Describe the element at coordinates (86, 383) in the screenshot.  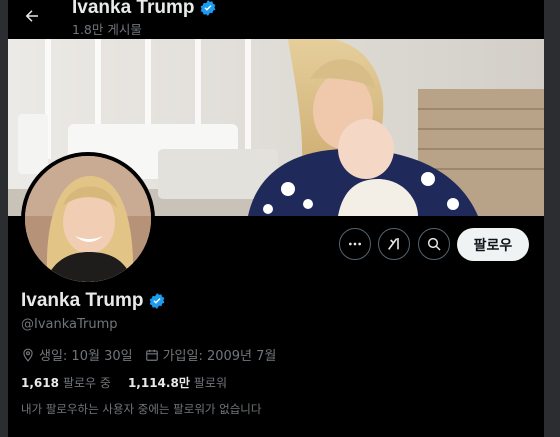
I see `following-label: 팔로우 중` at that location.